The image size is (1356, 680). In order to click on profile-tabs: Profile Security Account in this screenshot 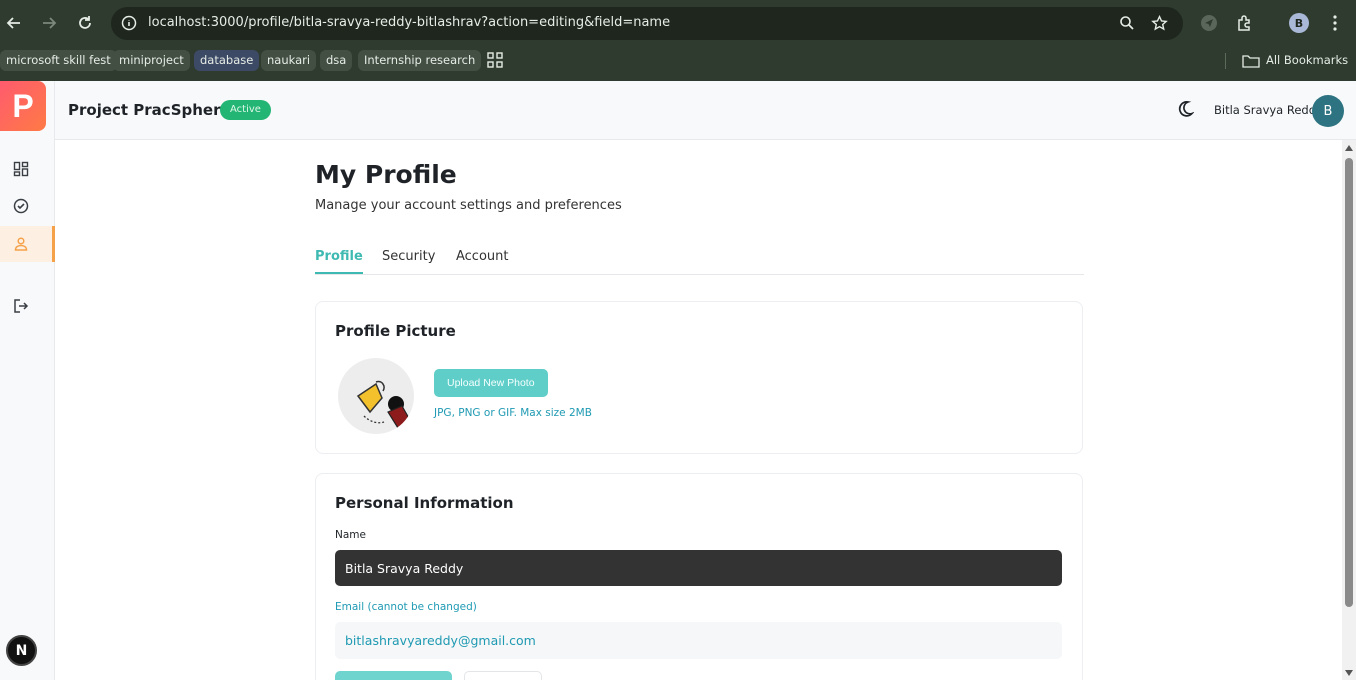, I will do `click(699, 260)`.